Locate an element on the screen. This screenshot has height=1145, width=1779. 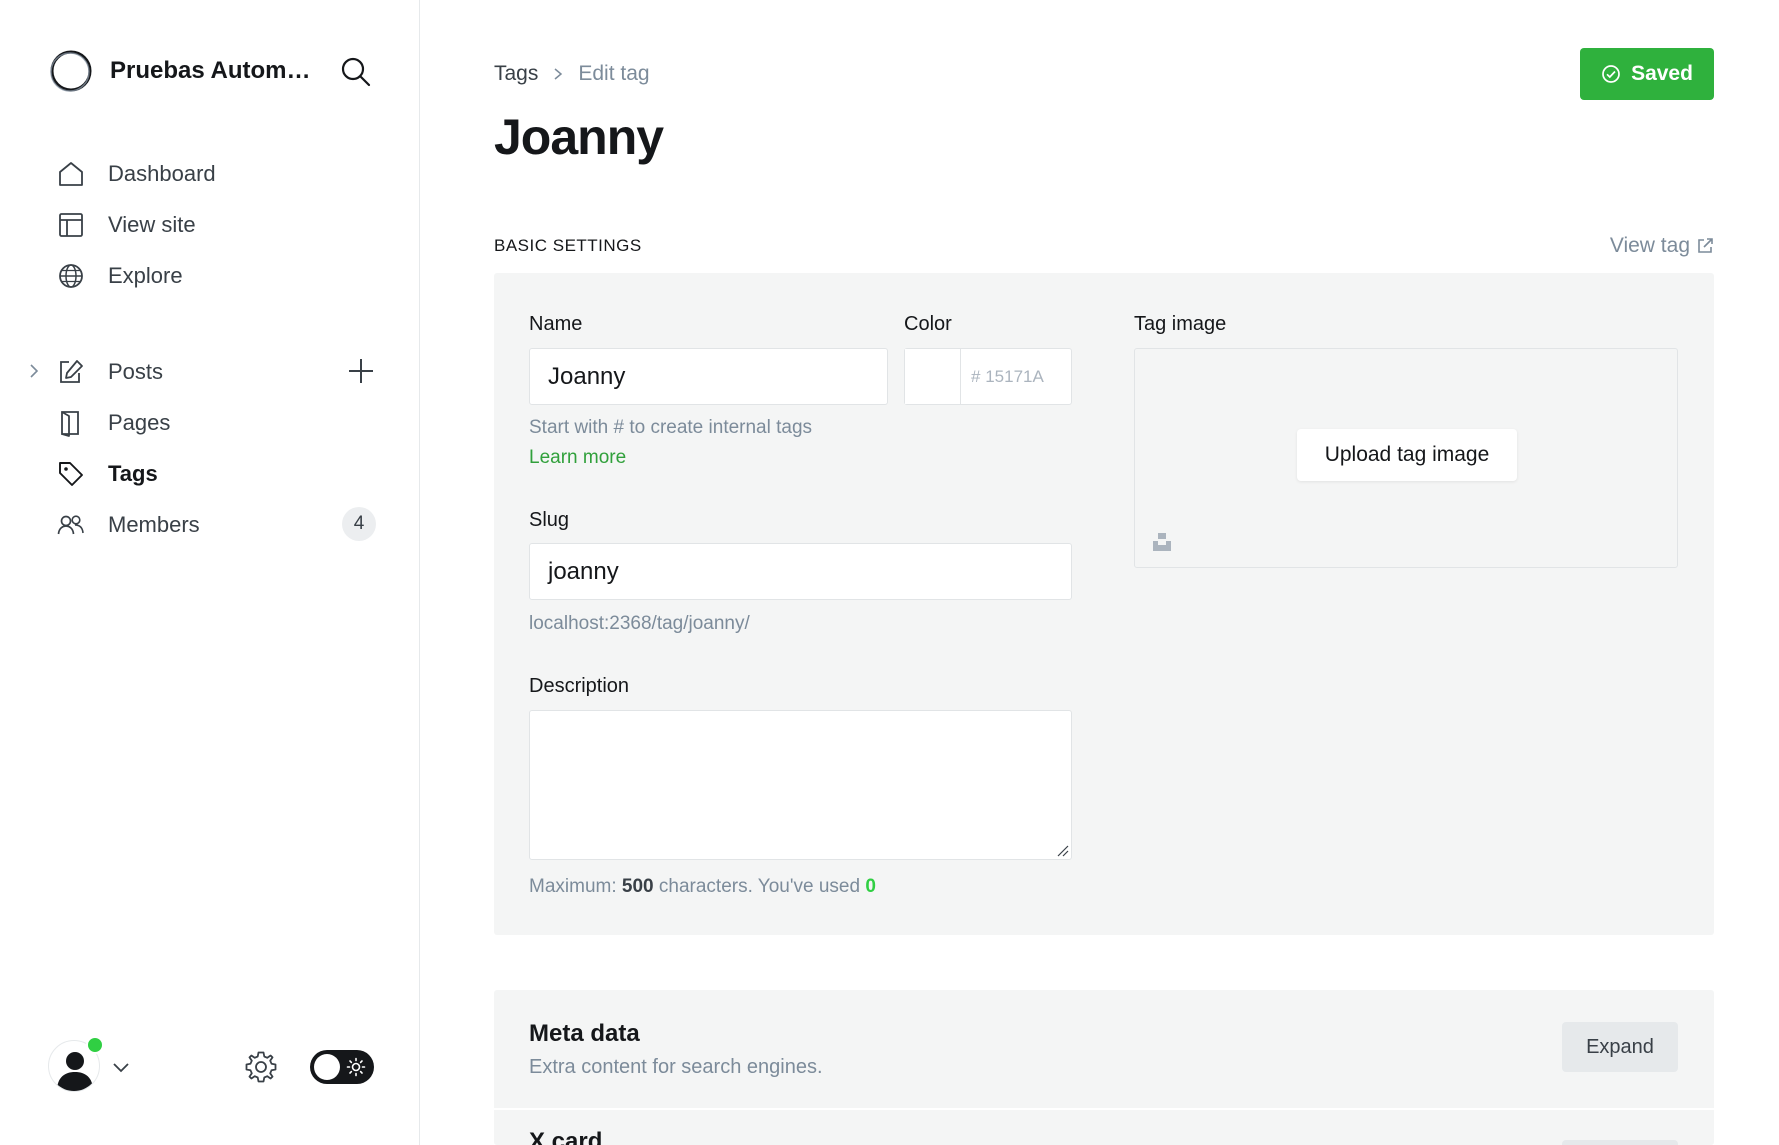
gear-icon is located at coordinates (261, 1067).